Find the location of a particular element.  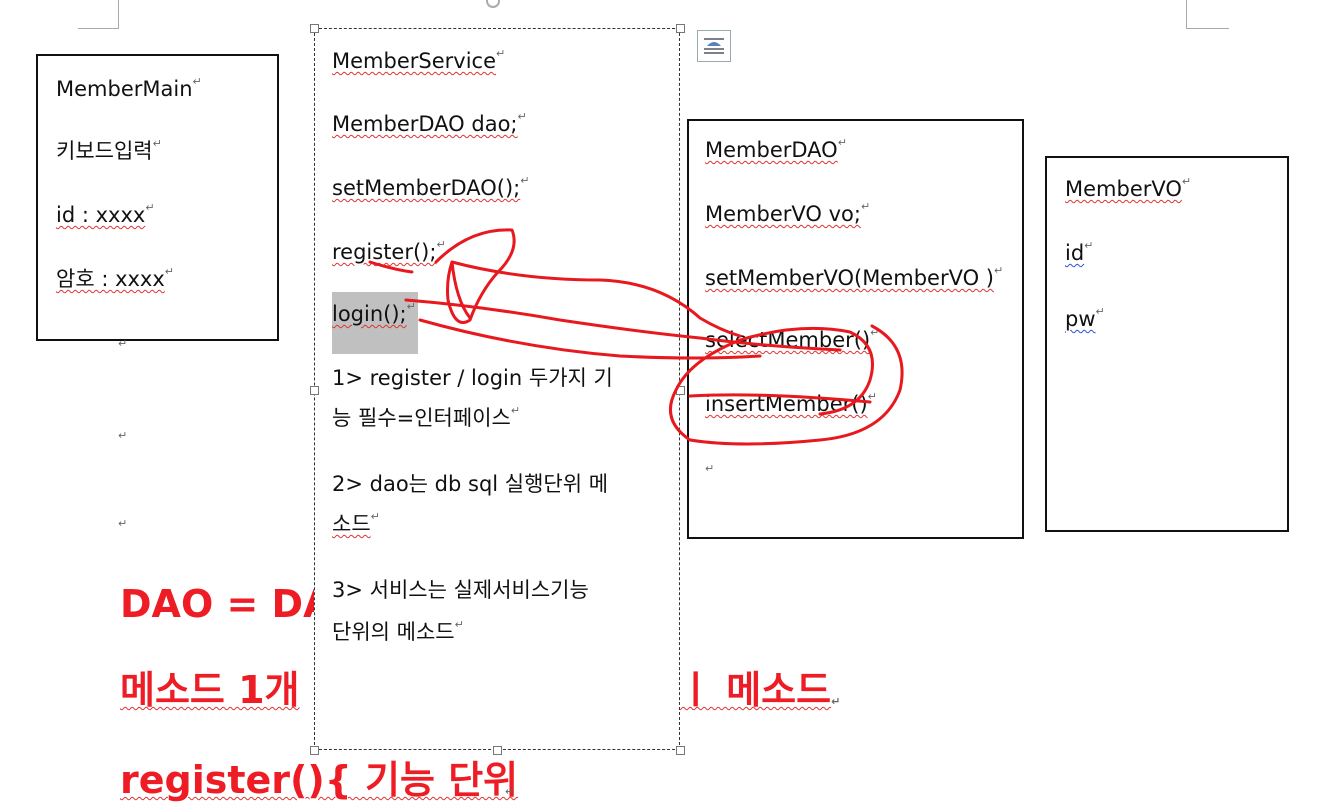

member-vo-item: pw ↵ is located at coordinates (1085, 318).